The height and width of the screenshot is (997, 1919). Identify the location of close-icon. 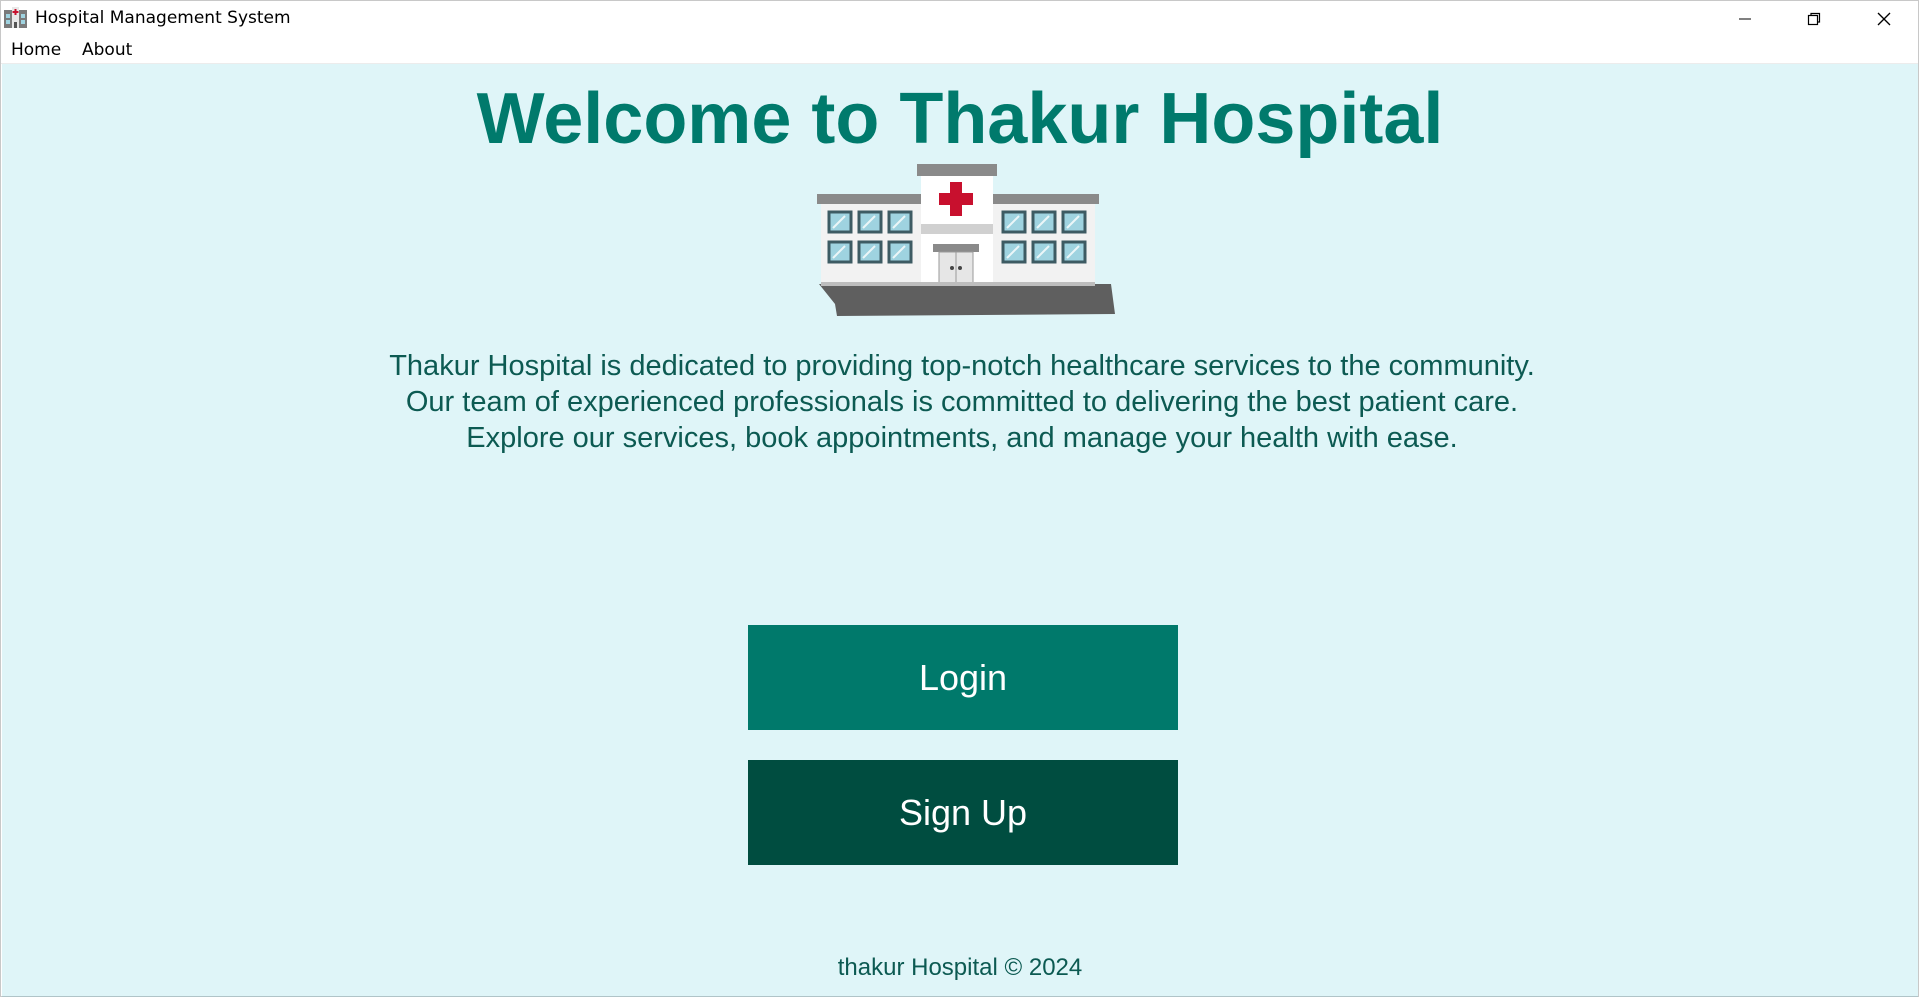
(1884, 18).